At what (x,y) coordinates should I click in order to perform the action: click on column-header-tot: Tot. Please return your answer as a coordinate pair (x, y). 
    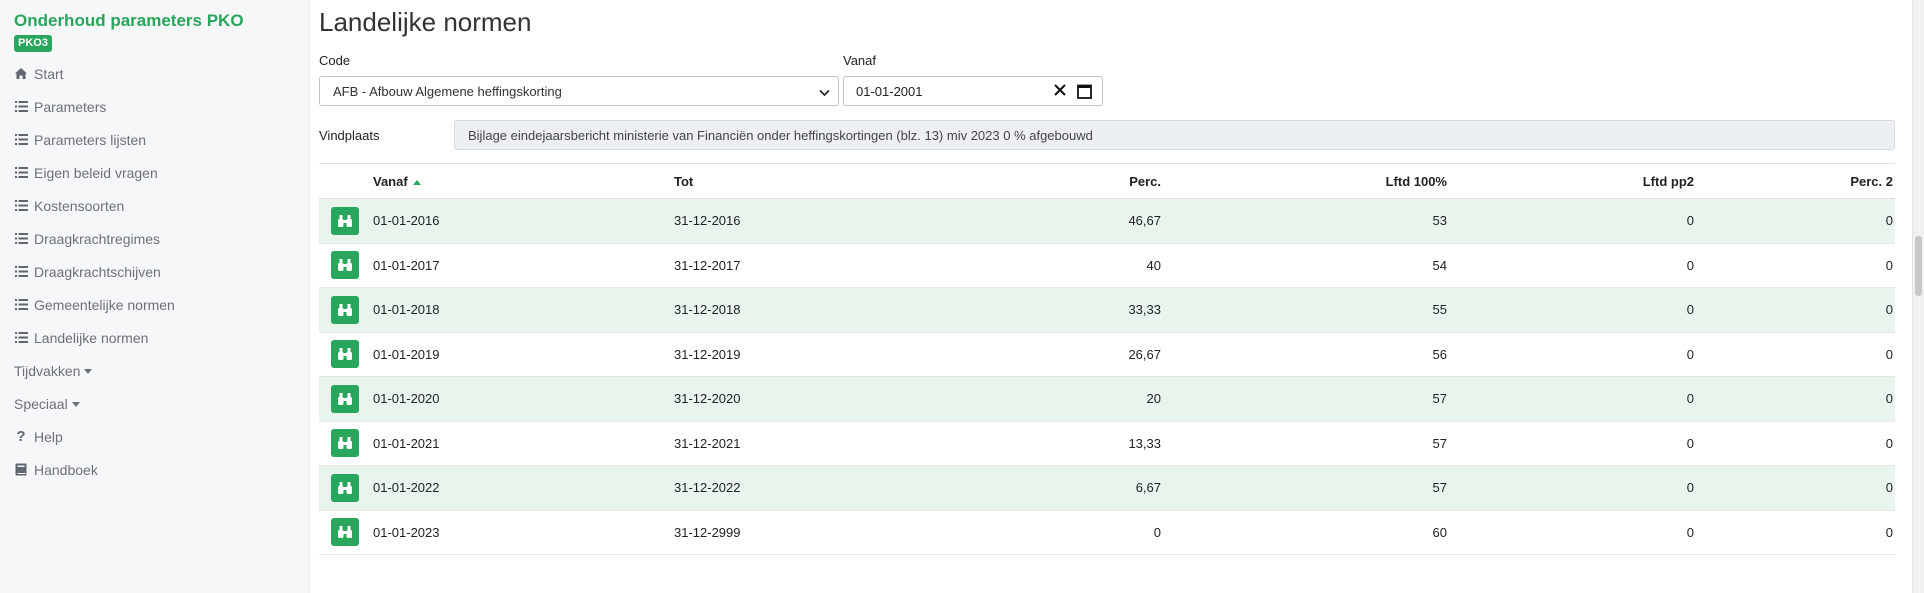
    Looking at the image, I should click on (817, 181).